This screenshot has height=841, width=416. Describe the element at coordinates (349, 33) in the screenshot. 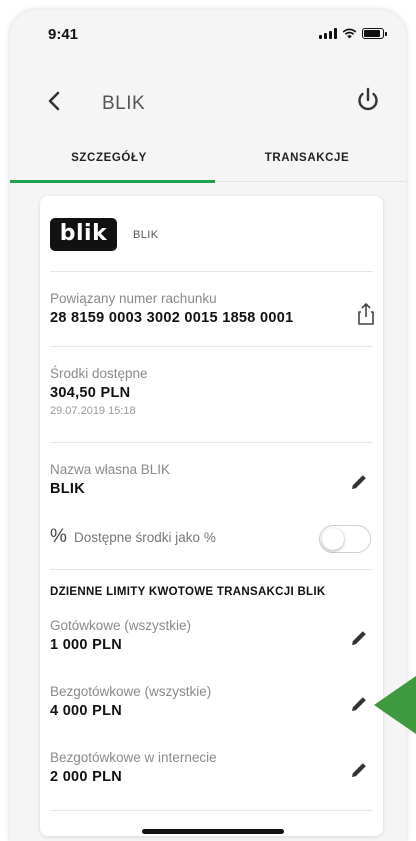

I see `wifi-icon` at that location.